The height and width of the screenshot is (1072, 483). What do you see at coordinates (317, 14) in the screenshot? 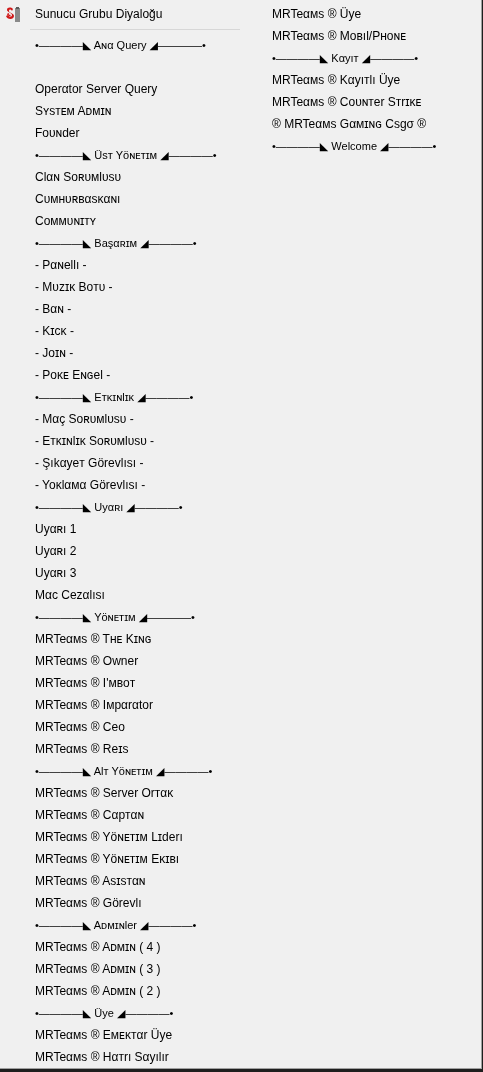
I see `menu-item: MRTeαᴍs ® Üye` at bounding box center [317, 14].